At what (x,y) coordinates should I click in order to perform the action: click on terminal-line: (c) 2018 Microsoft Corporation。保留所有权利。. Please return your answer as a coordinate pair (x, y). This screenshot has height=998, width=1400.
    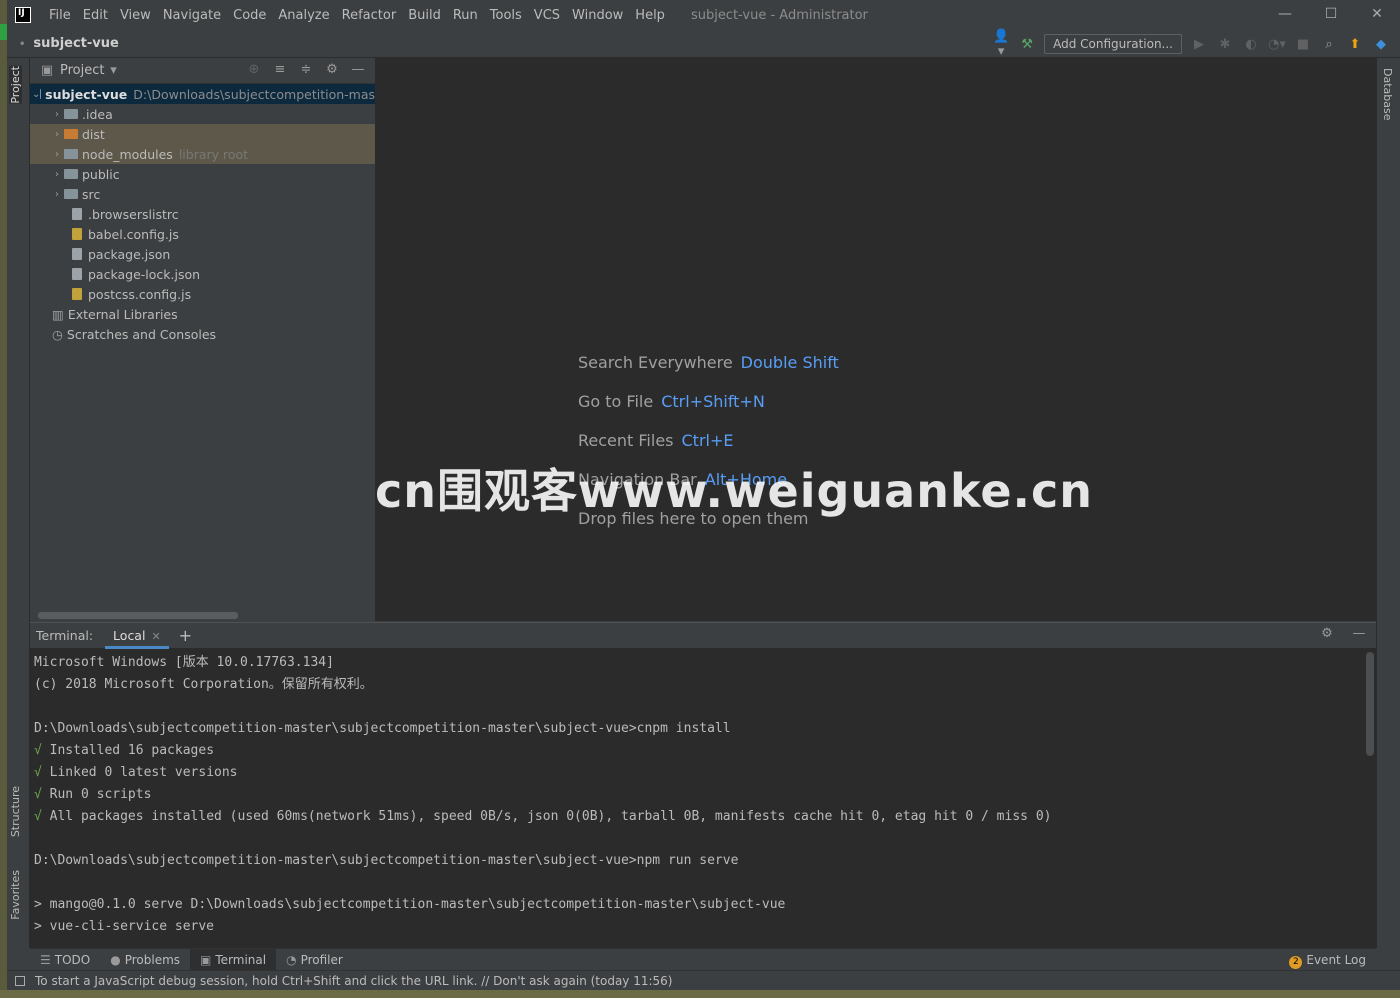
    Looking at the image, I should click on (203, 684).